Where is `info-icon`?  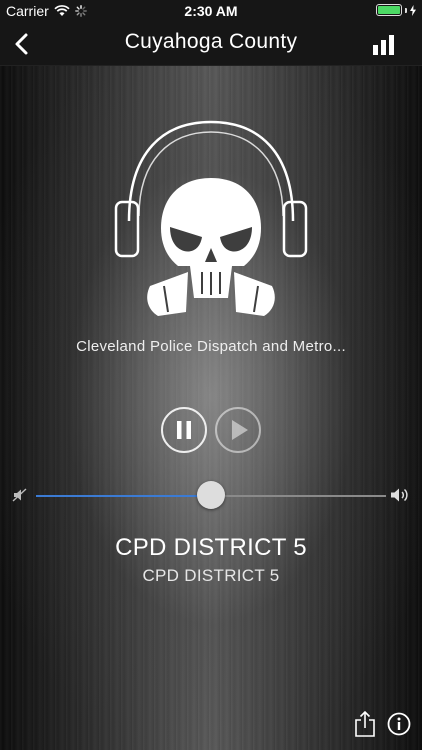
info-icon is located at coordinates (399, 724).